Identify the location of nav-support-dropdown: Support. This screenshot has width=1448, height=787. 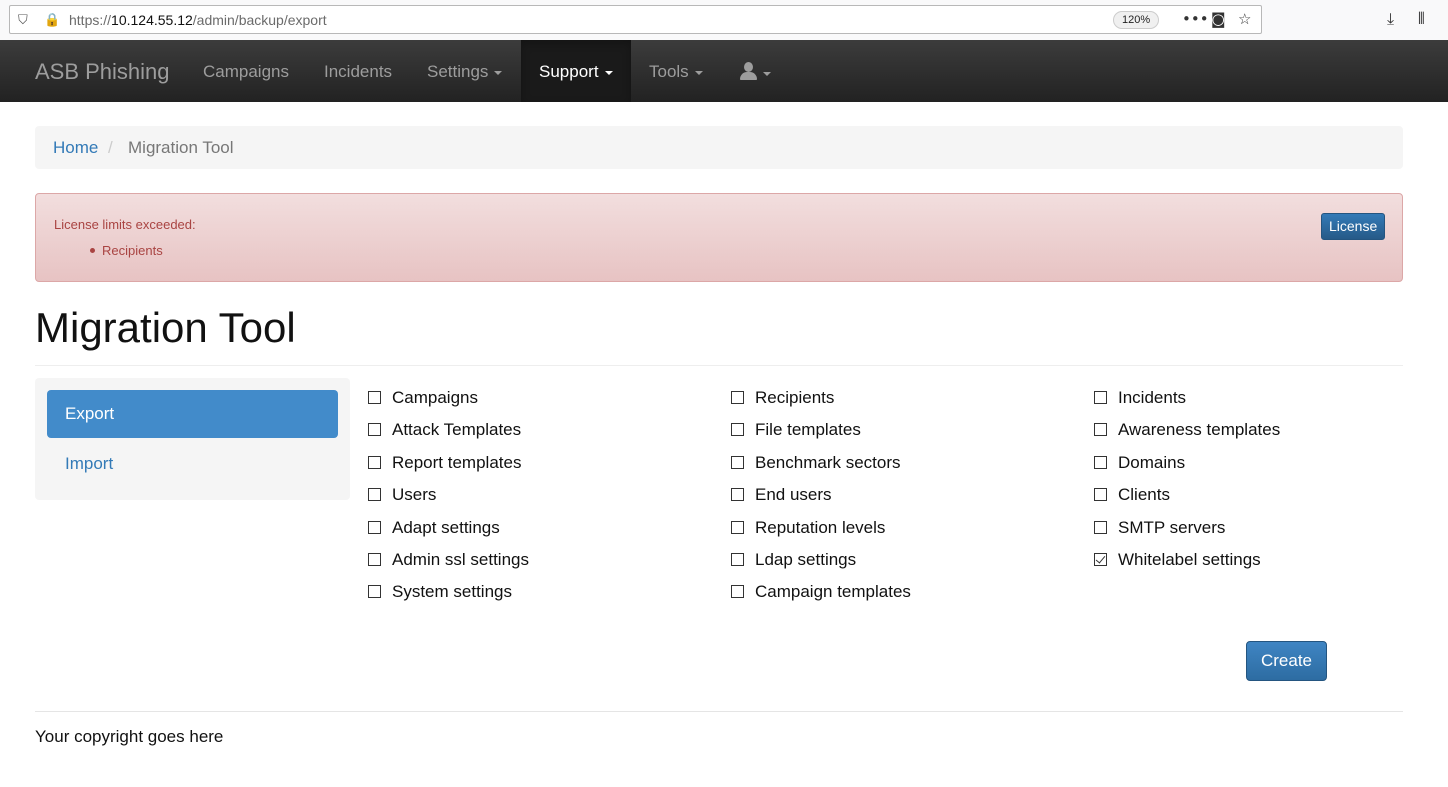
(576, 71).